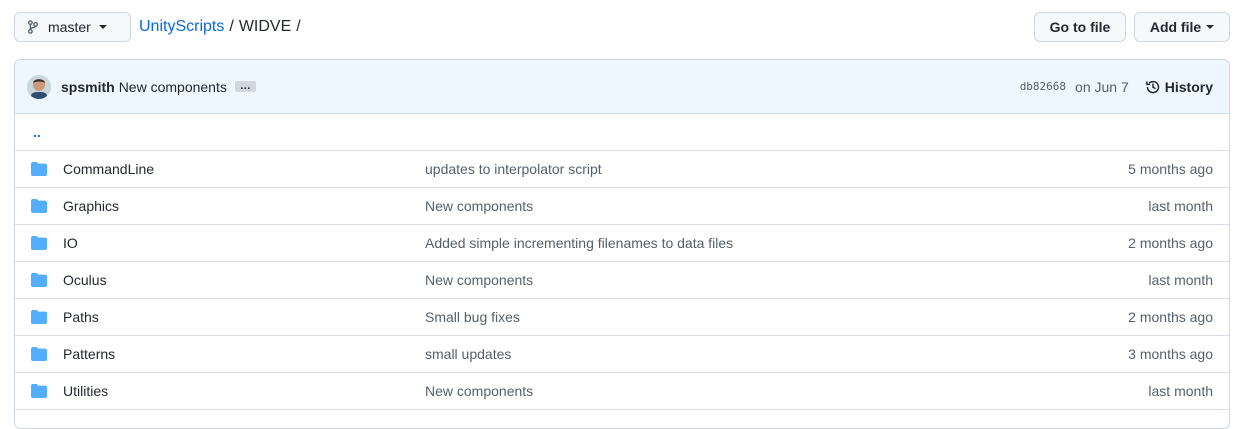 Image resolution: width=1248 pixels, height=429 pixels. I want to click on commit-author: spsmith, so click(88, 87).